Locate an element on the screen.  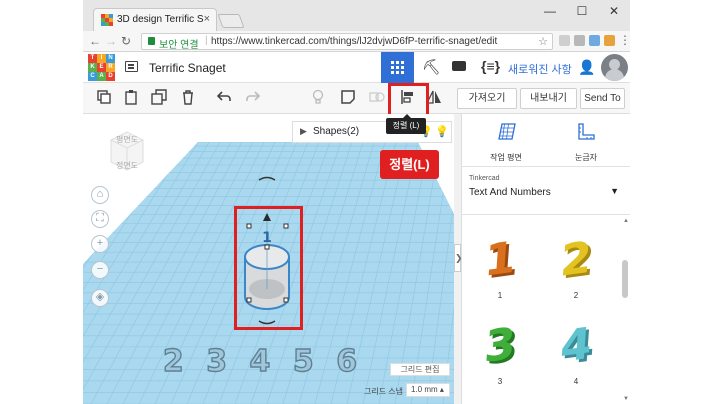
shape-category-dropdown: Tinkercad Text And Numbers ▼ is located at coordinates (546, 191).